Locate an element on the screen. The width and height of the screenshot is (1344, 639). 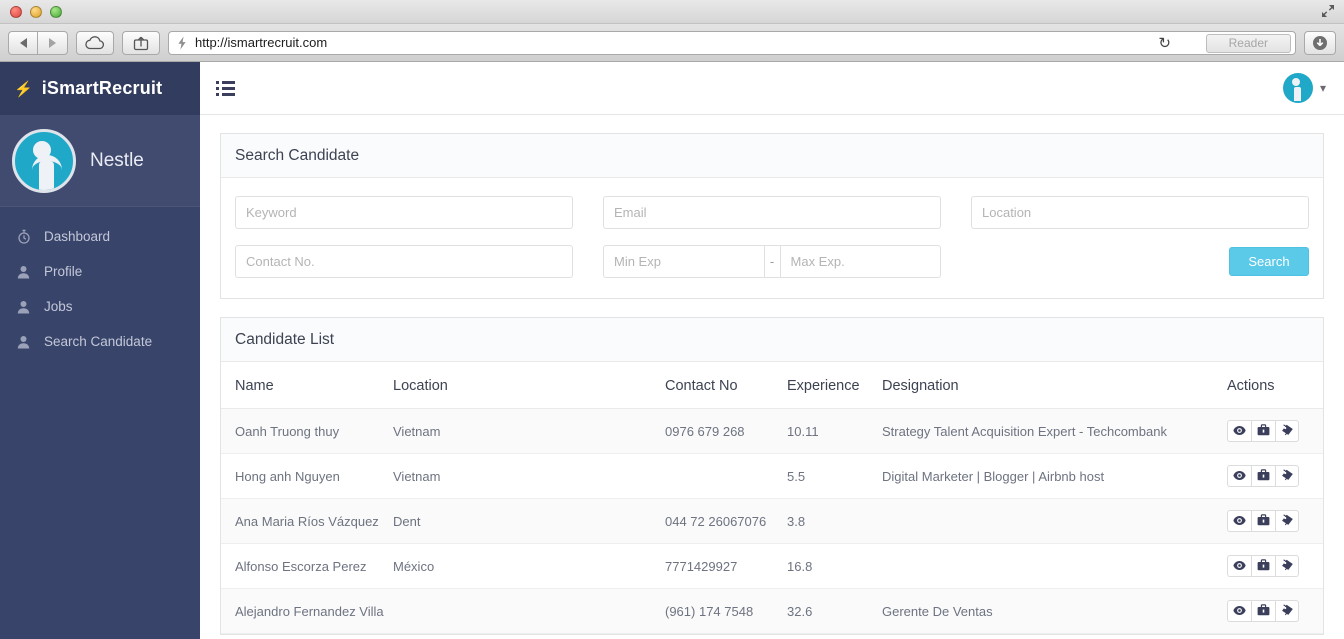
hamburger-list-icon is located at coordinates (225, 88).